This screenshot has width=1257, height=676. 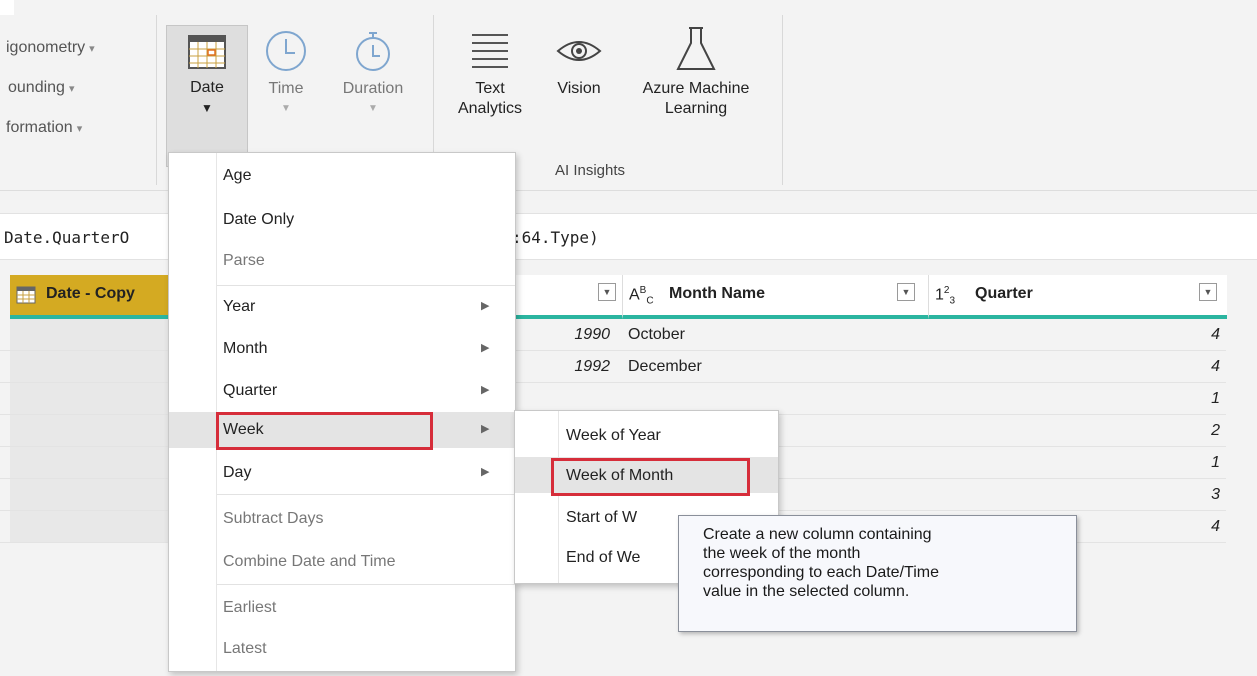 What do you see at coordinates (490, 108) in the screenshot?
I see `text-analytics-label-2: Analytics` at bounding box center [490, 108].